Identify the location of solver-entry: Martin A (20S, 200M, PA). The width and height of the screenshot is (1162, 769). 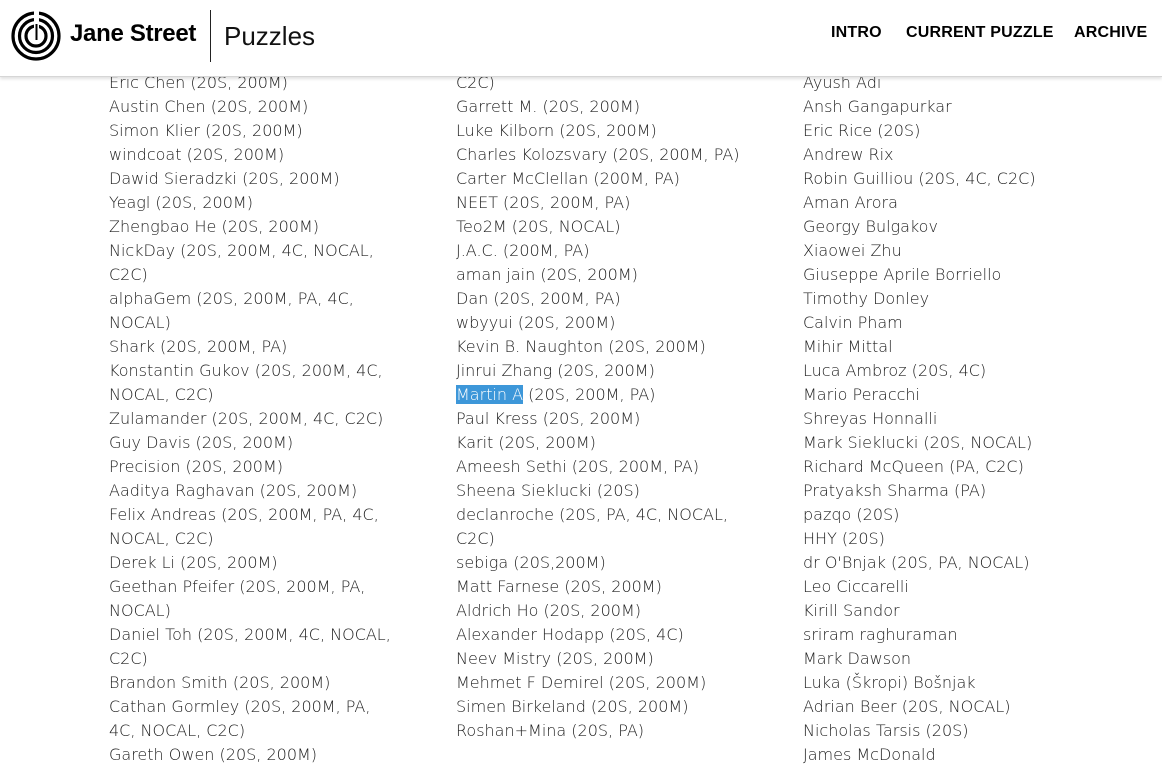
(601, 395).